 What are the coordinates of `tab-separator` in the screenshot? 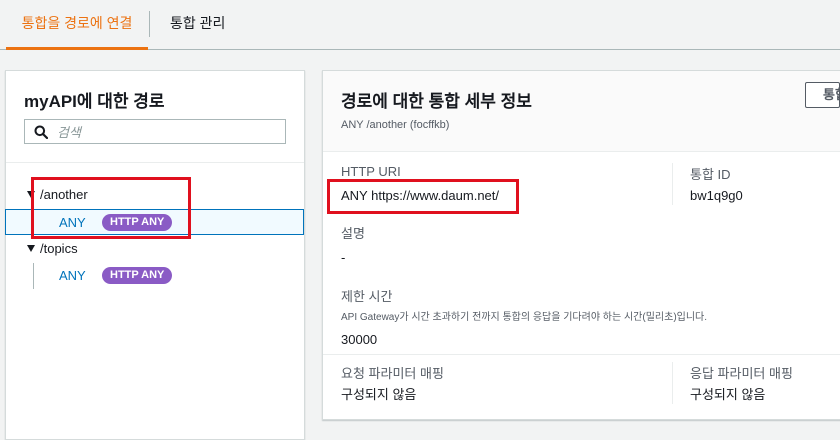 It's located at (149, 24).